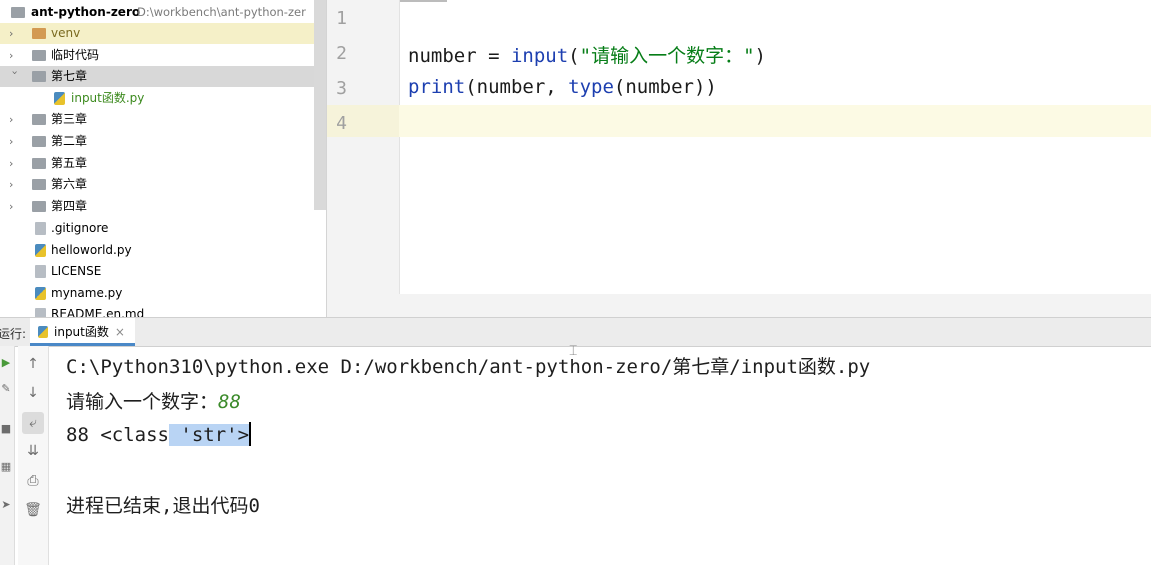  I want to click on text-file-icon, so click(40, 271).